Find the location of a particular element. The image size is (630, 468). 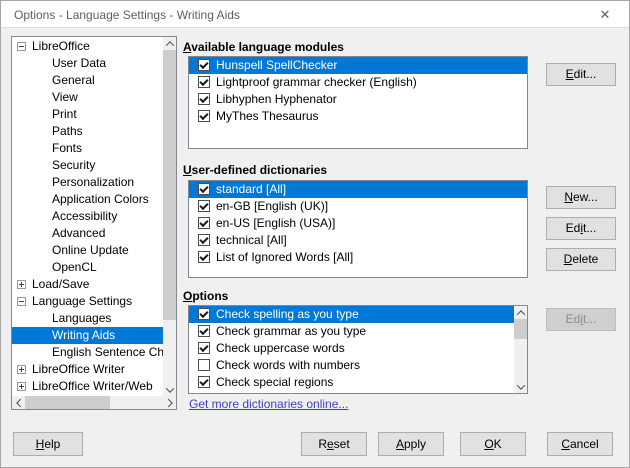

list-item-label: Check grammar as you type is located at coordinates (291, 331).